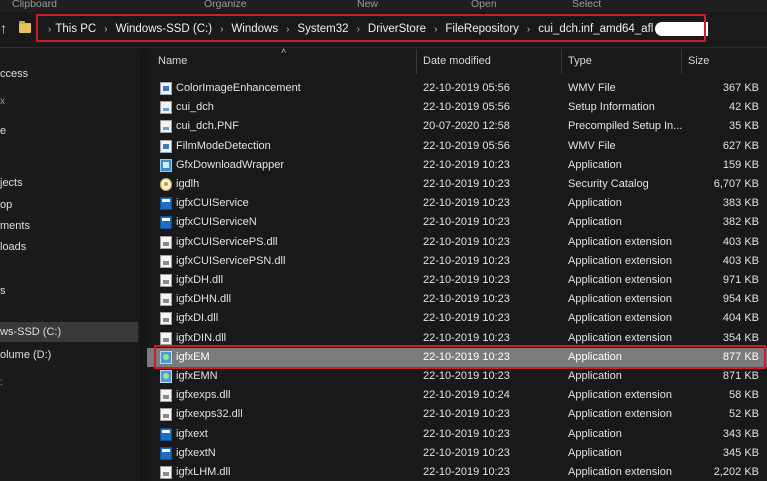  Describe the element at coordinates (740, 452) in the screenshot. I see `file-size: 345 KB` at that location.